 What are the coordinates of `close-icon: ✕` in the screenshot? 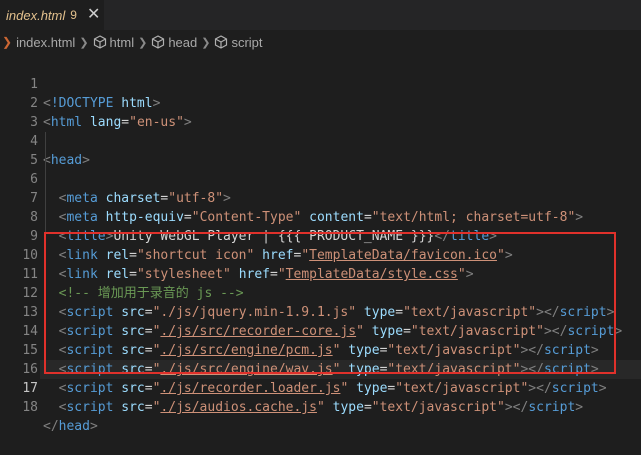 It's located at (93, 15).